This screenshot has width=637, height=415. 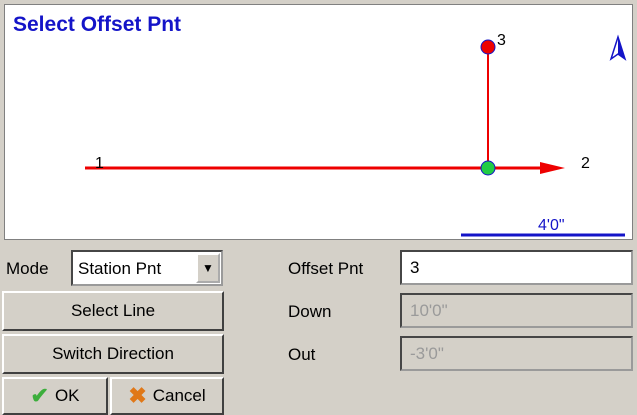 I want to click on ok-button: ✔ OK, so click(x=55, y=396).